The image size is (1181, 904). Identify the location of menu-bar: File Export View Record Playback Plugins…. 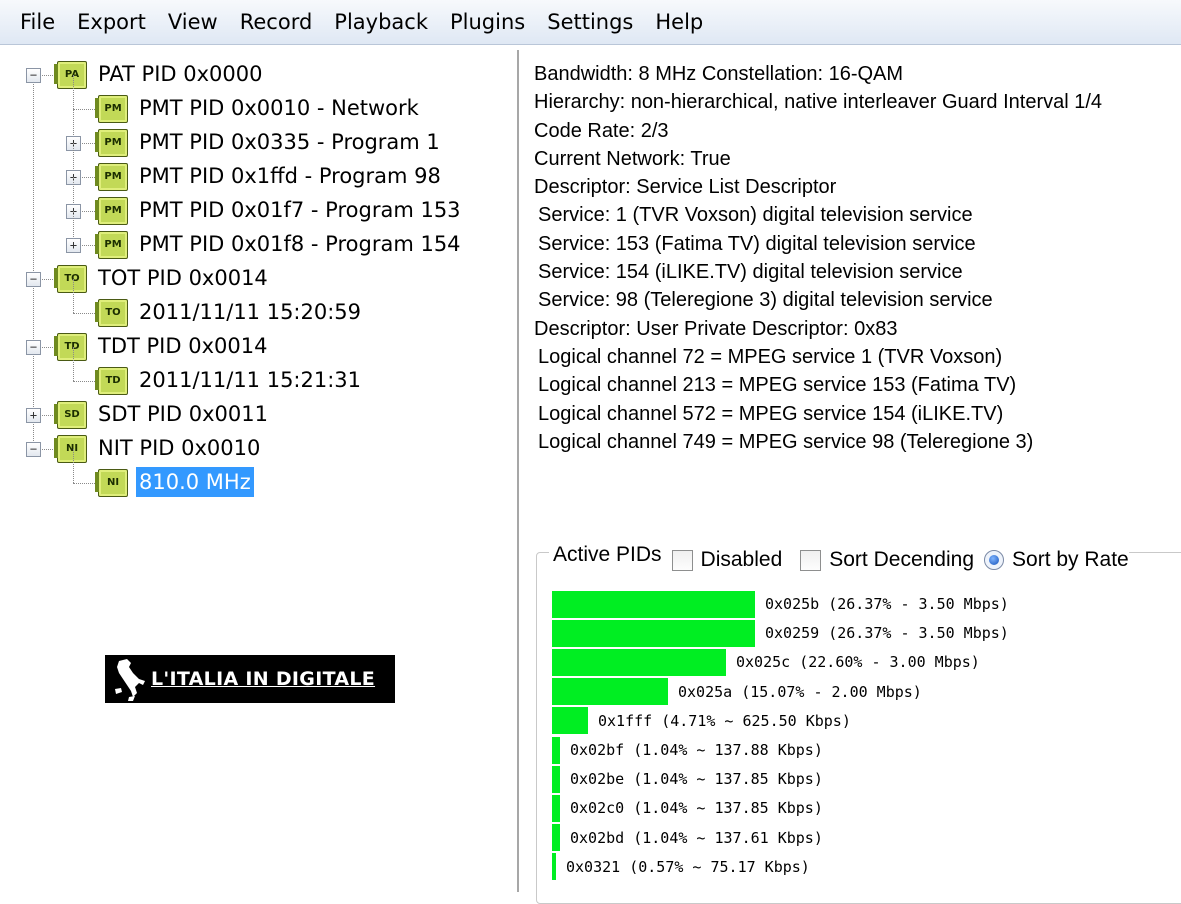
(590, 22).